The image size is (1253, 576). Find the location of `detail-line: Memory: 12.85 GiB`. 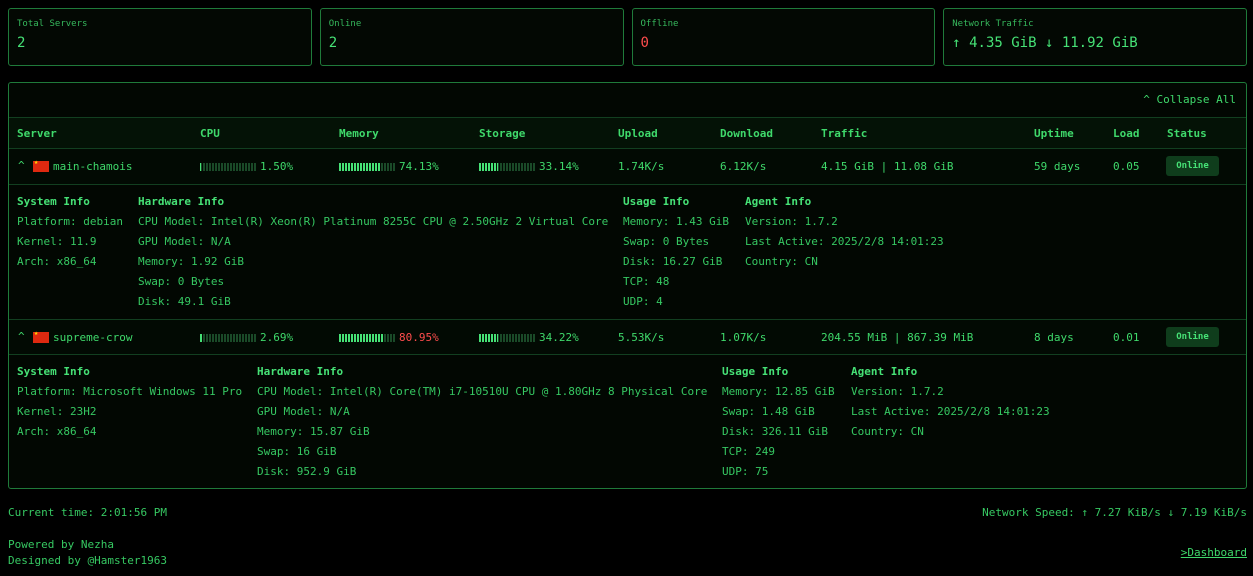

detail-line: Memory: 12.85 GiB is located at coordinates (778, 391).